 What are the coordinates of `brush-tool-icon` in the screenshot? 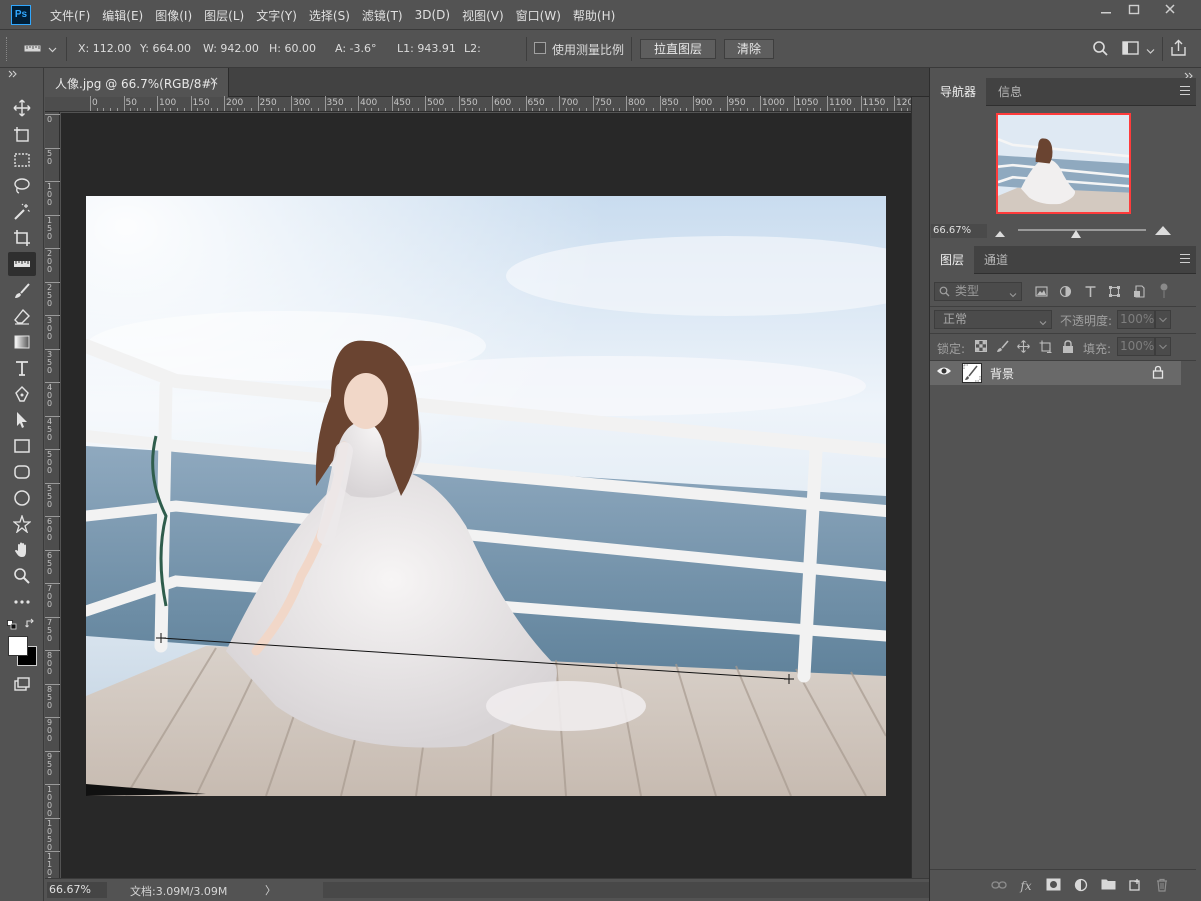 It's located at (22, 291).